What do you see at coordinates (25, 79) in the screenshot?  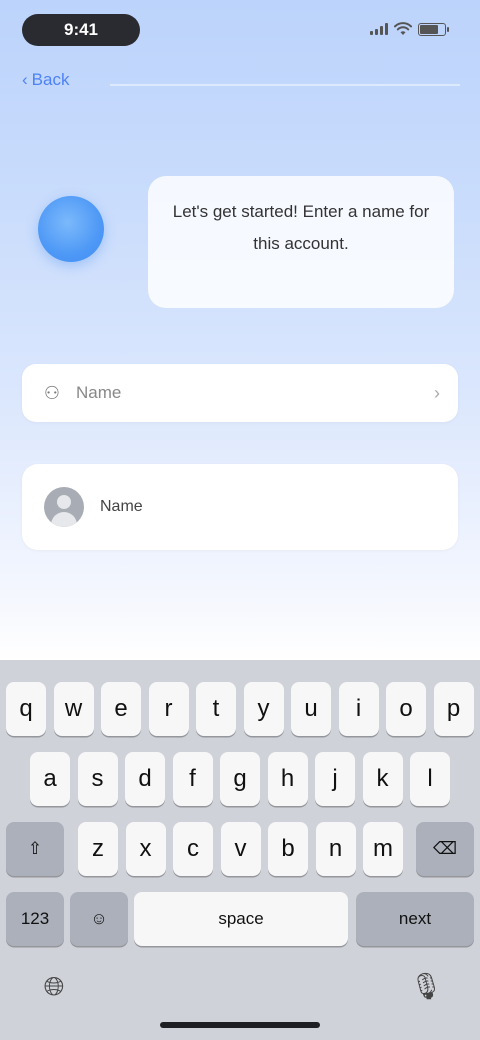 I see `chevron-left-icon: ‹` at bounding box center [25, 79].